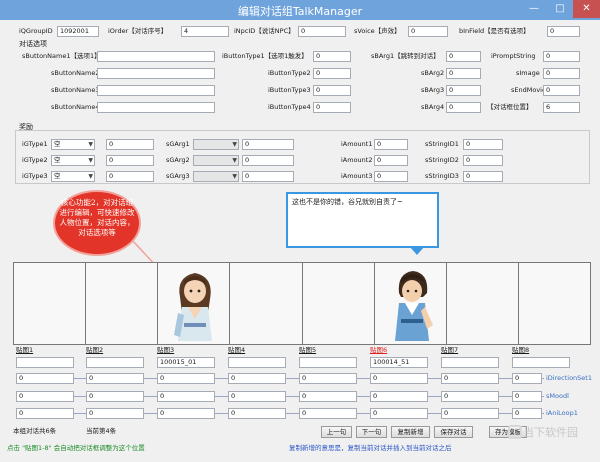  Describe the element at coordinates (156, 56) in the screenshot. I see `button-name-1-input` at that location.